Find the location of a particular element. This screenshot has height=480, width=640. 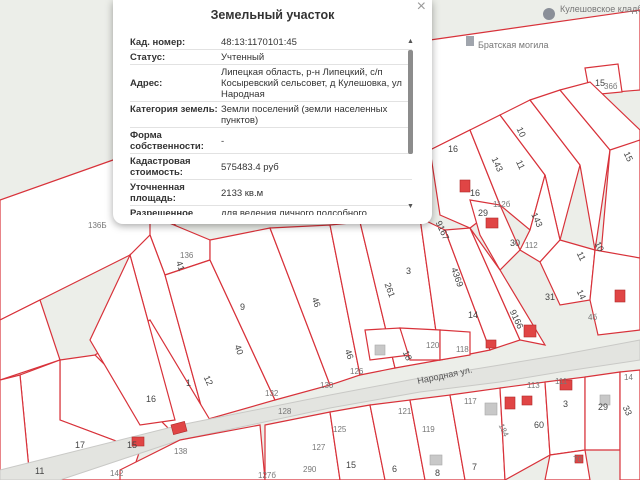

row-key: Адрес: is located at coordinates (146, 83).